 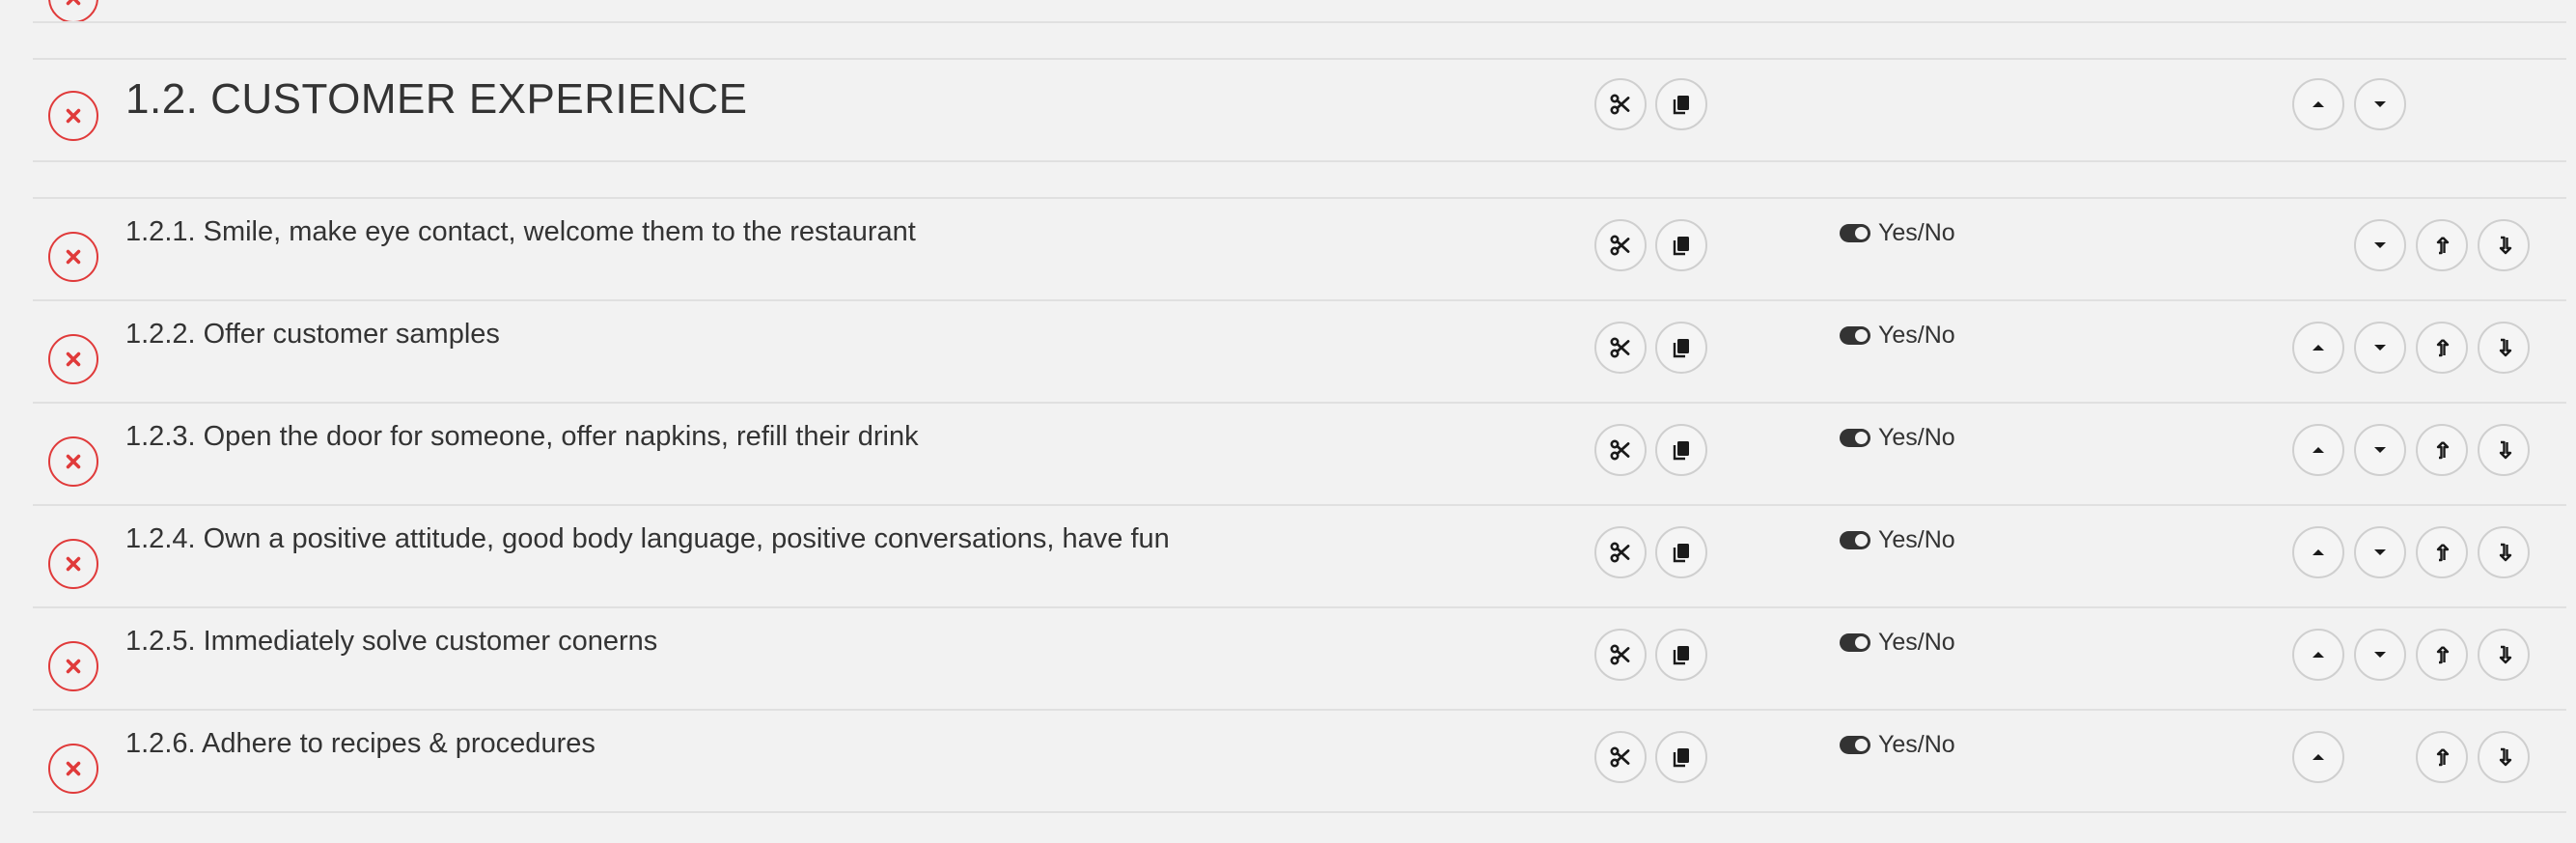 I want to click on delete-button, so click(x=73, y=12).